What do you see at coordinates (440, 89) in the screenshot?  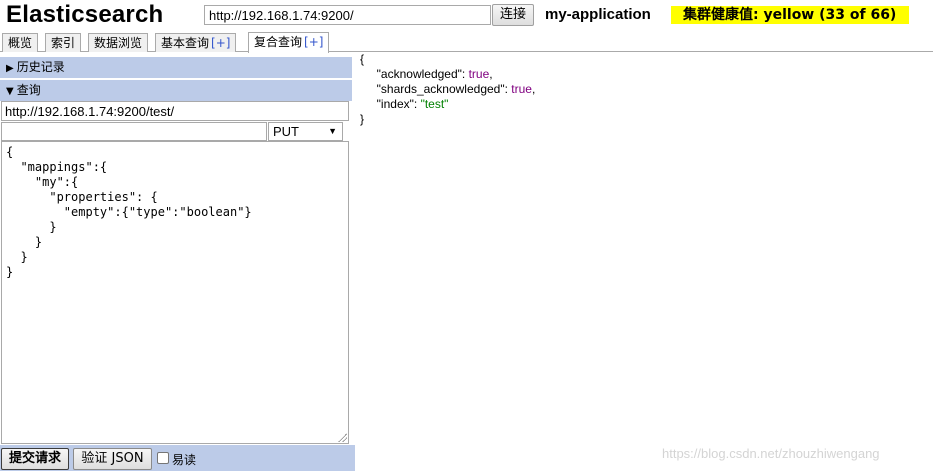 I see `json-key: "shards_acknowledged"` at bounding box center [440, 89].